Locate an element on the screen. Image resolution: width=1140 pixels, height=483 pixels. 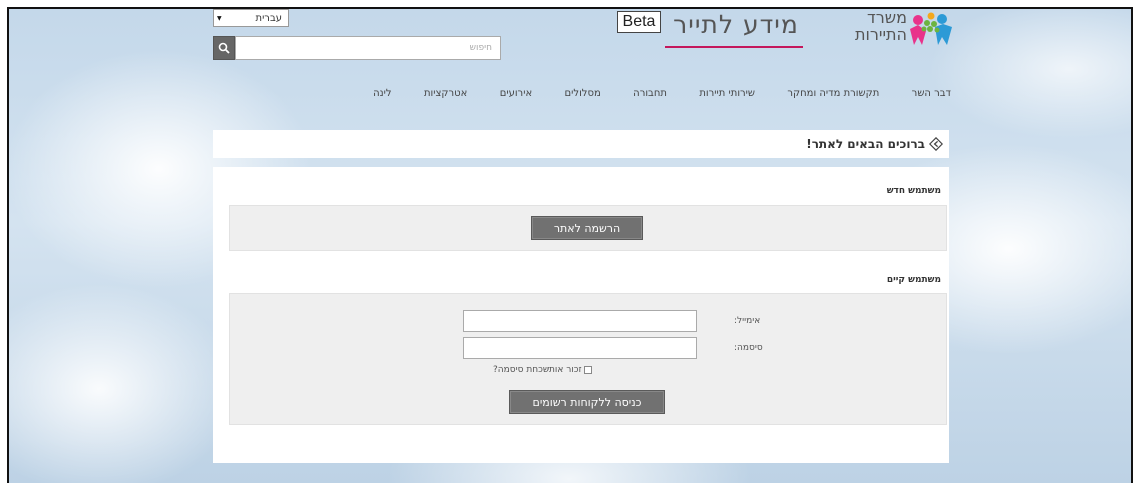
nav-item-media-research: תקשורת מדיה ומחקר is located at coordinates (833, 96).